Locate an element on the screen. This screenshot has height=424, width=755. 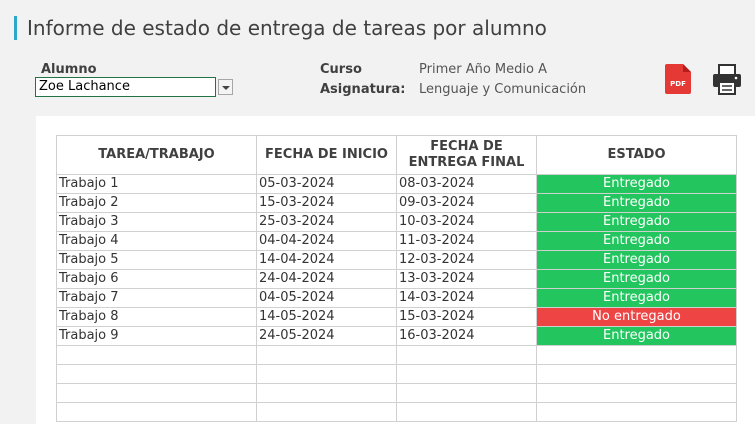
start-date-cell: 24-04-2024 is located at coordinates (326, 279).